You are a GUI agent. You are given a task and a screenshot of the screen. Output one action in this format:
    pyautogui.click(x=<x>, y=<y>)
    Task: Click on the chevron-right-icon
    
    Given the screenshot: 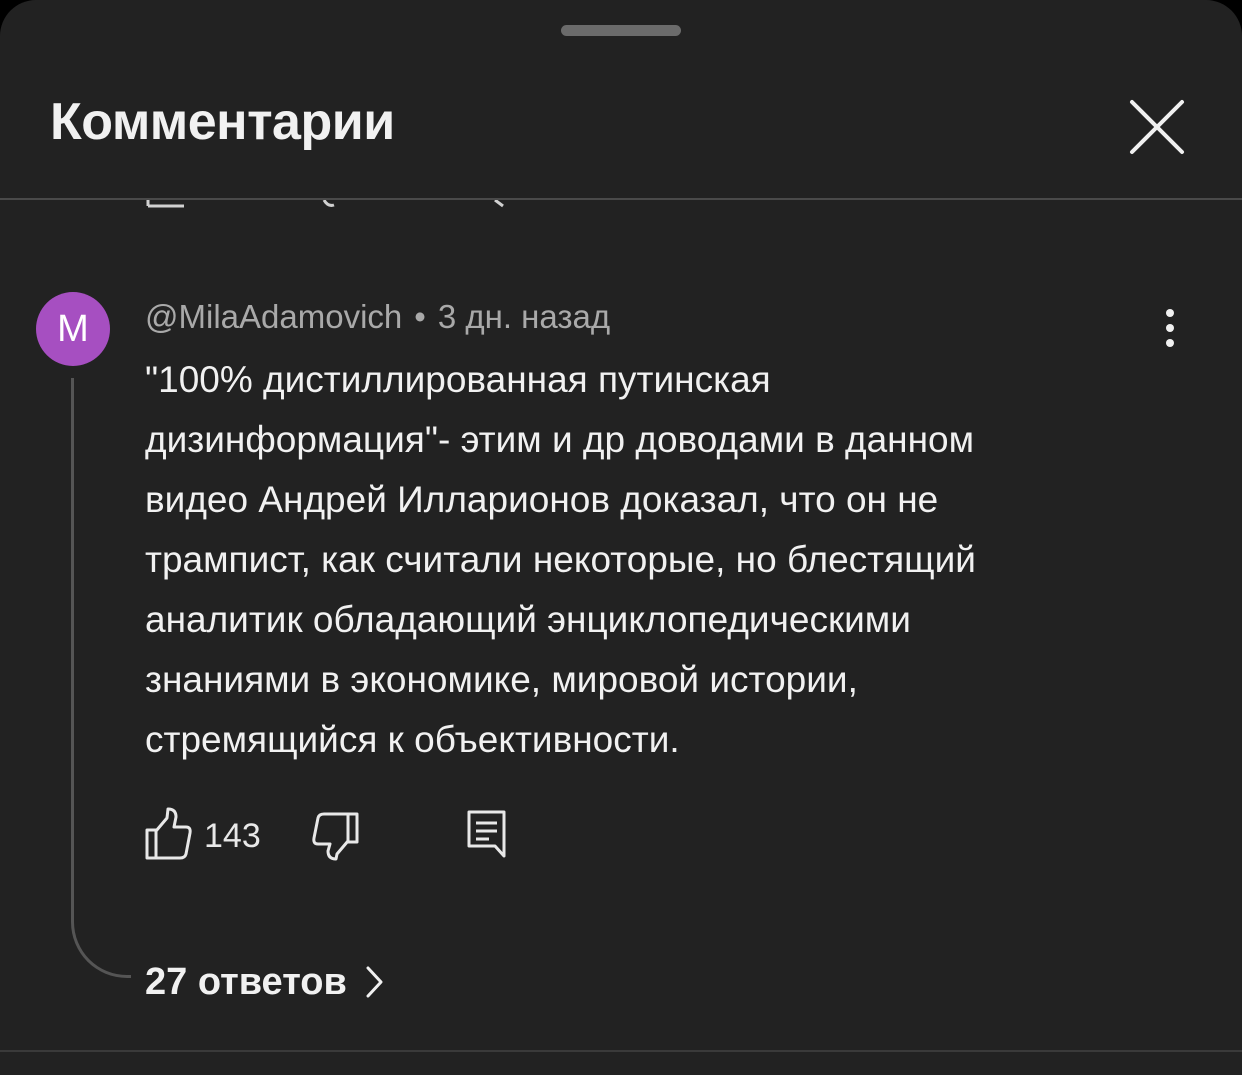 What is the action you would take?
    pyautogui.click(x=374, y=982)
    